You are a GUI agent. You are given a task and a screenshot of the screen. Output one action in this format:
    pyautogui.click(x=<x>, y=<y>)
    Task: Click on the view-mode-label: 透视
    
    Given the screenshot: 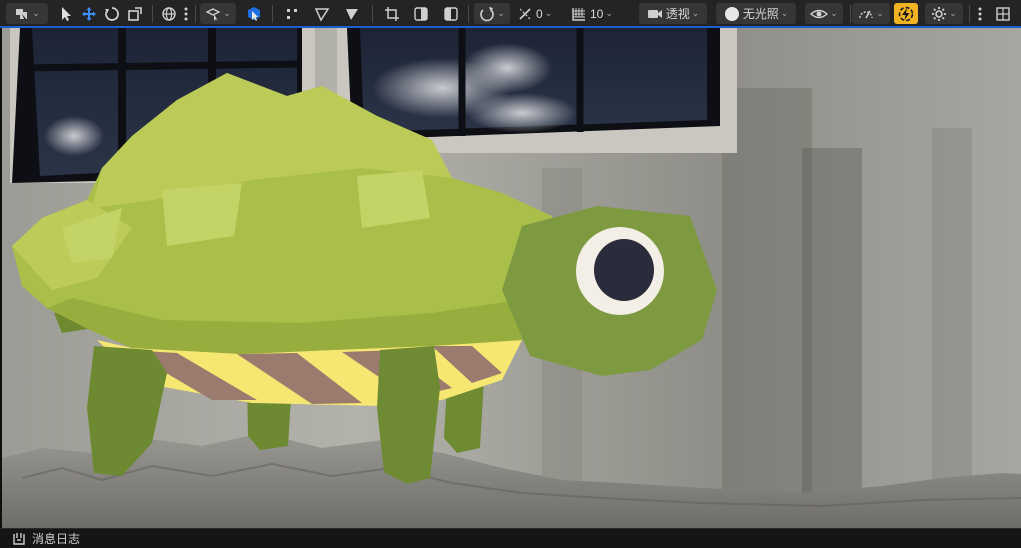 What is the action you would take?
    pyautogui.click(x=677, y=14)
    